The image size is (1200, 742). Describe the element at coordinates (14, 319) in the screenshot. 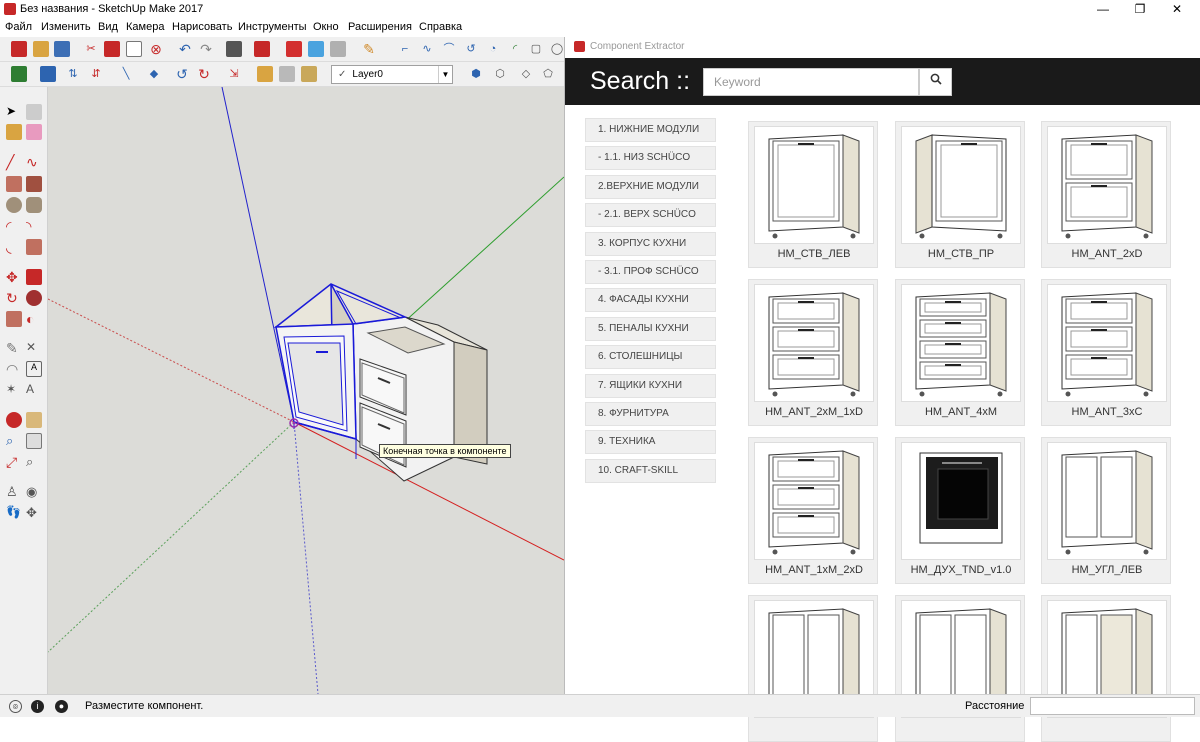

I see `scale-tool-icon` at that location.